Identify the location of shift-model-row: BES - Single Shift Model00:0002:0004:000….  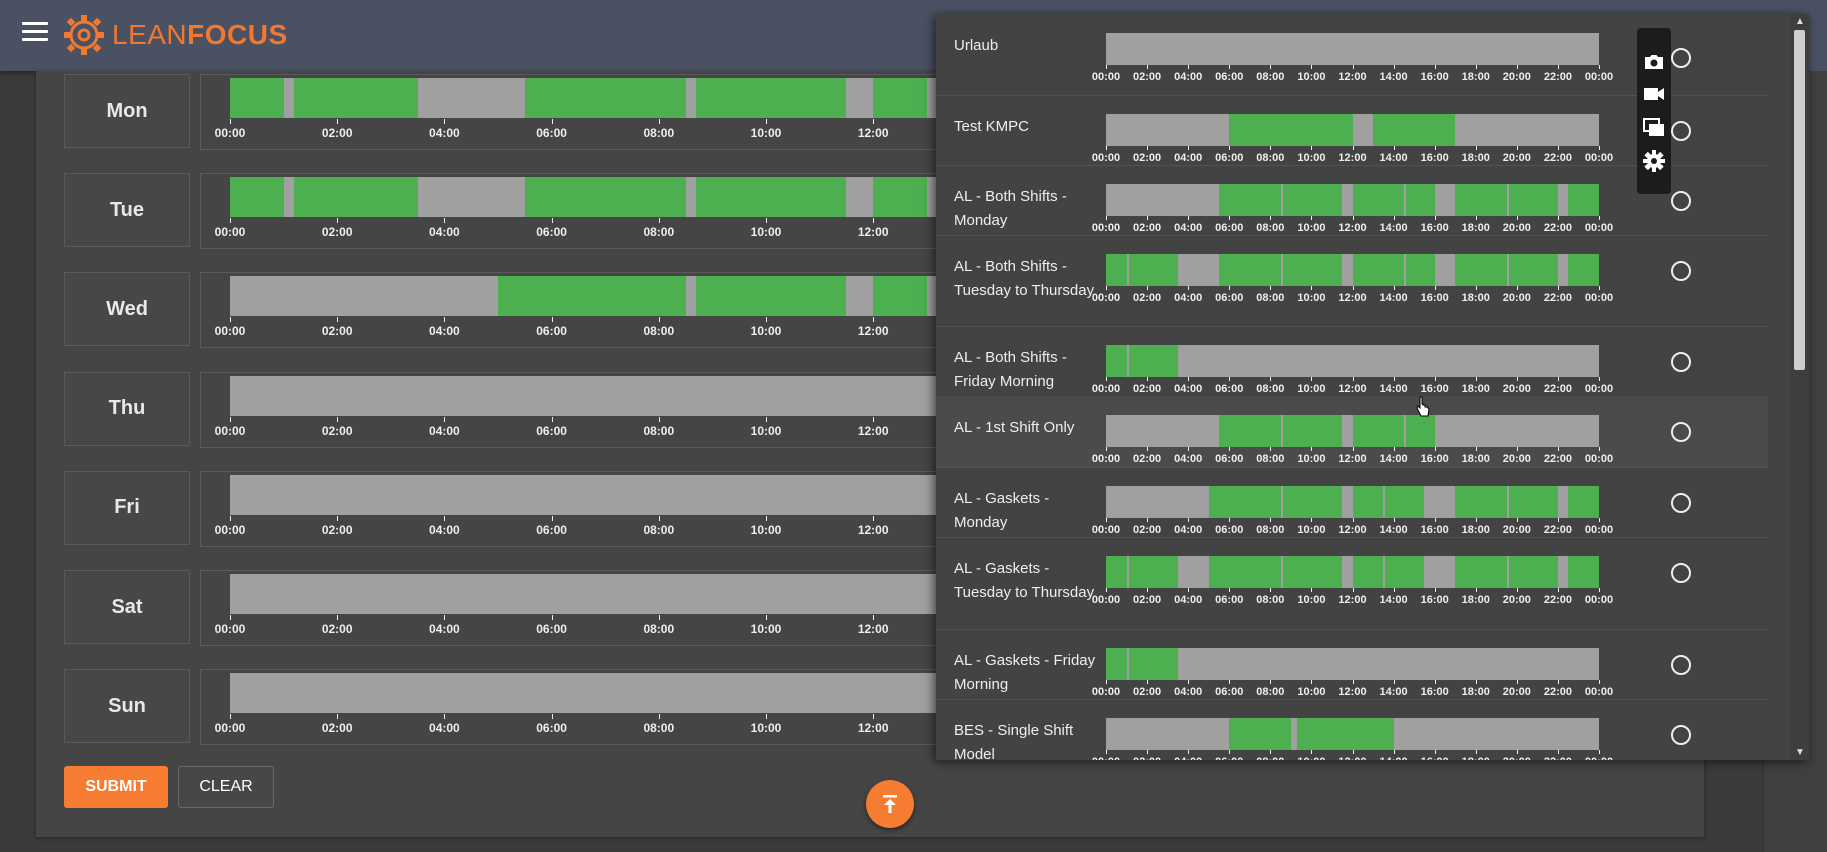
(1352, 729).